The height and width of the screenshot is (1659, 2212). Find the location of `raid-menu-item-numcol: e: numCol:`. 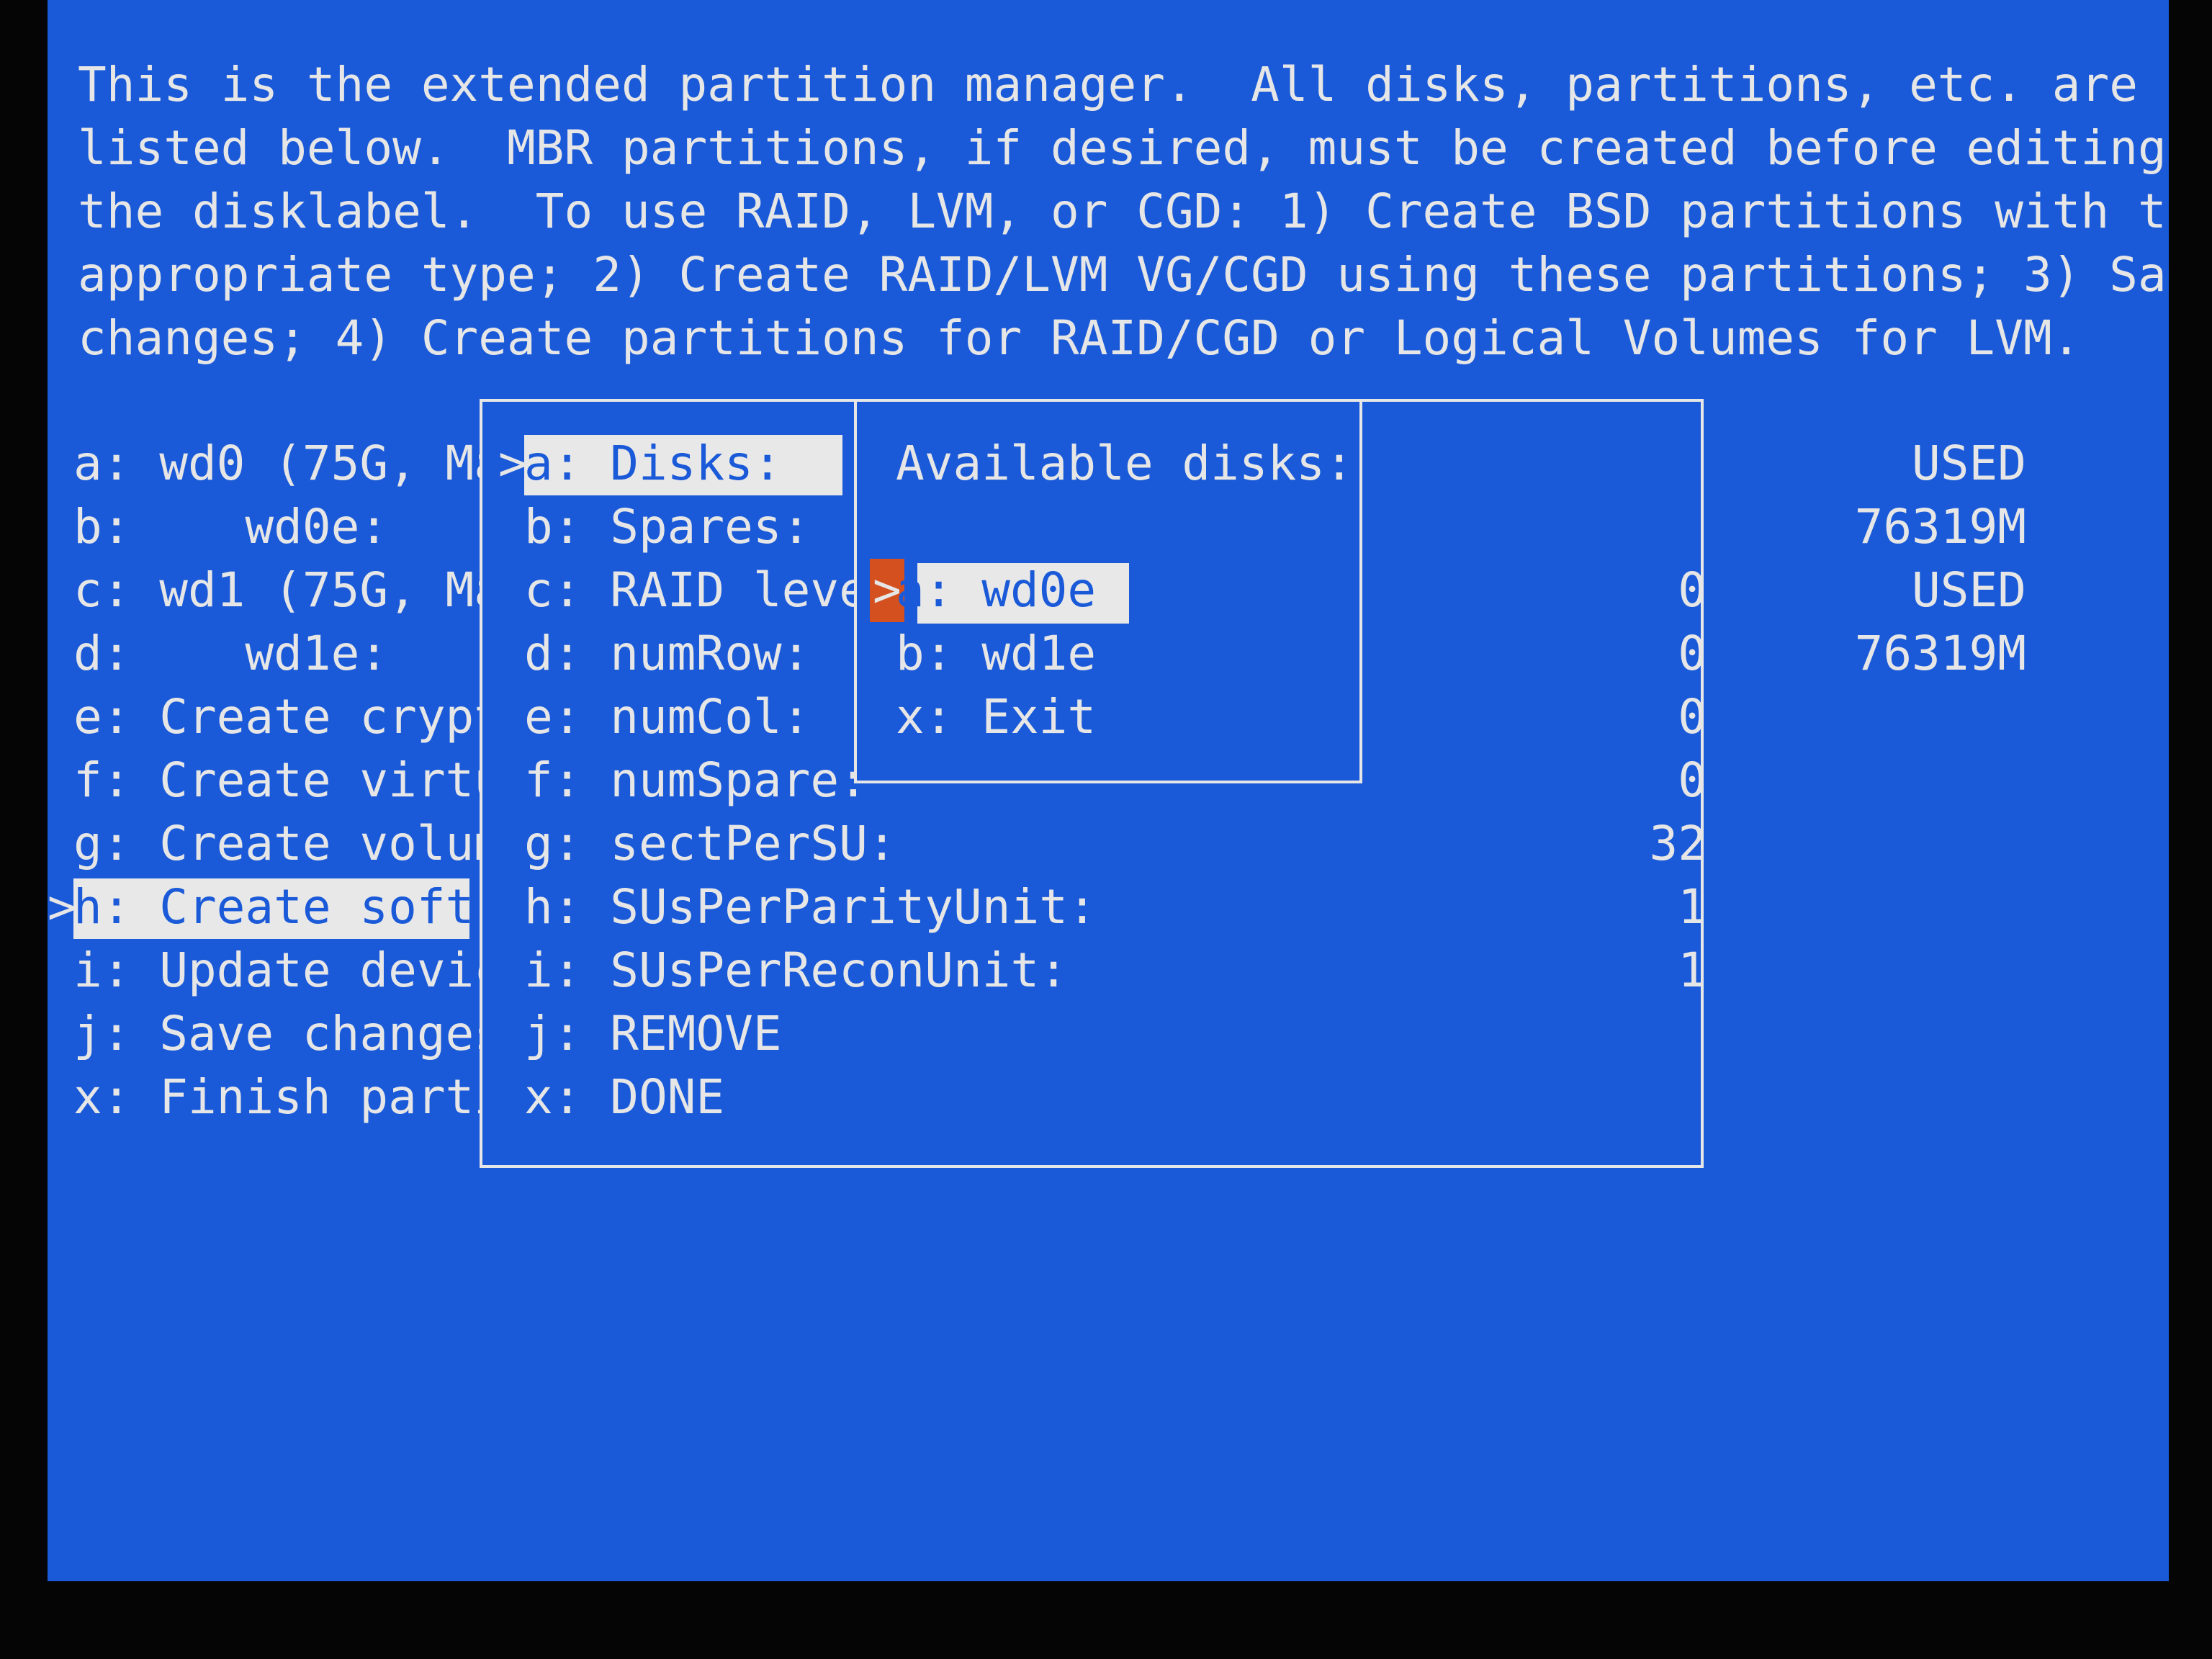

raid-menu-item-numcol: e: numCol: is located at coordinates (667, 717).